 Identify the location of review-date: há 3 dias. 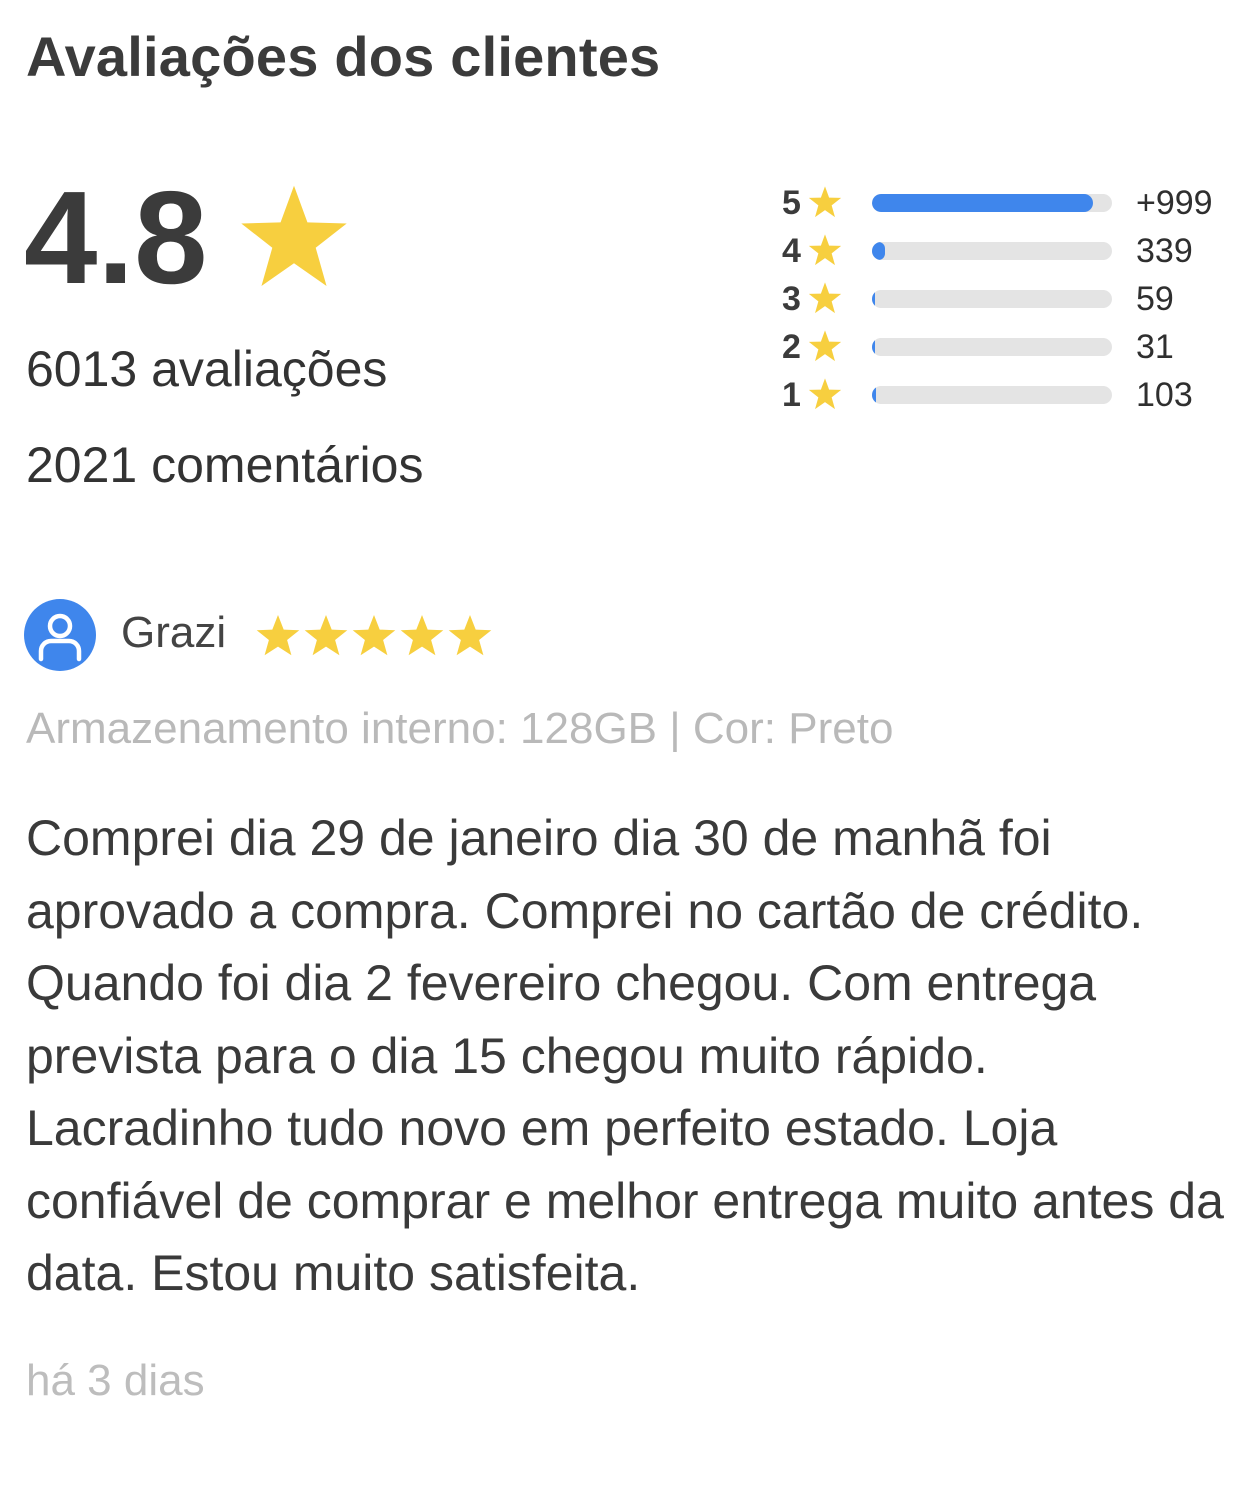
(115, 1380).